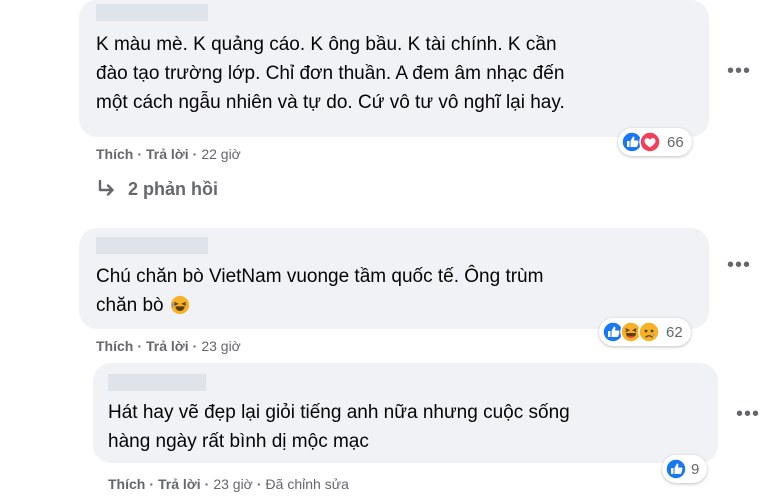 The image size is (773, 498). What do you see at coordinates (676, 469) in the screenshot?
I see `like-icon` at bounding box center [676, 469].